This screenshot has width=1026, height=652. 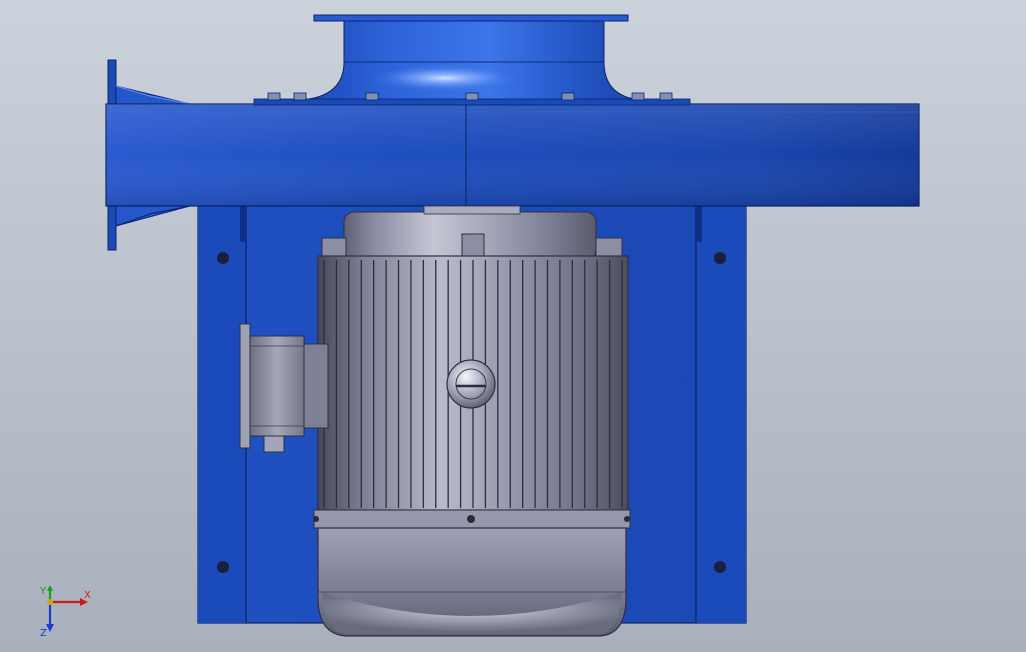 What do you see at coordinates (43, 591) in the screenshot?
I see `axis-y-label: Y` at bounding box center [43, 591].